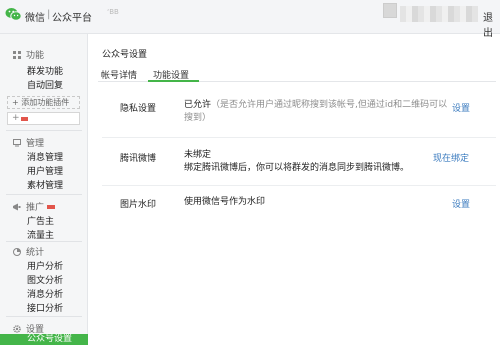  What do you see at coordinates (119, 74) in the screenshot?
I see `tab-account-details: 帐号详情` at bounding box center [119, 74].